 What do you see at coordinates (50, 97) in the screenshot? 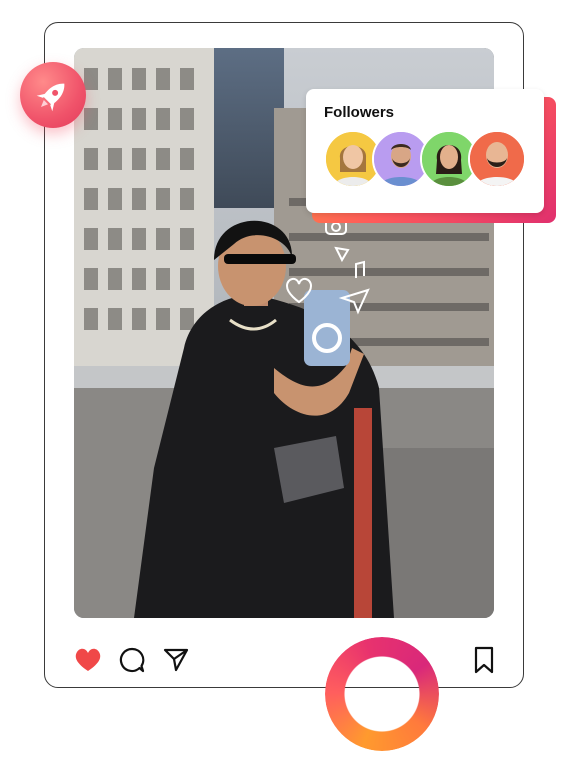
I see `rocket-icon` at bounding box center [50, 97].